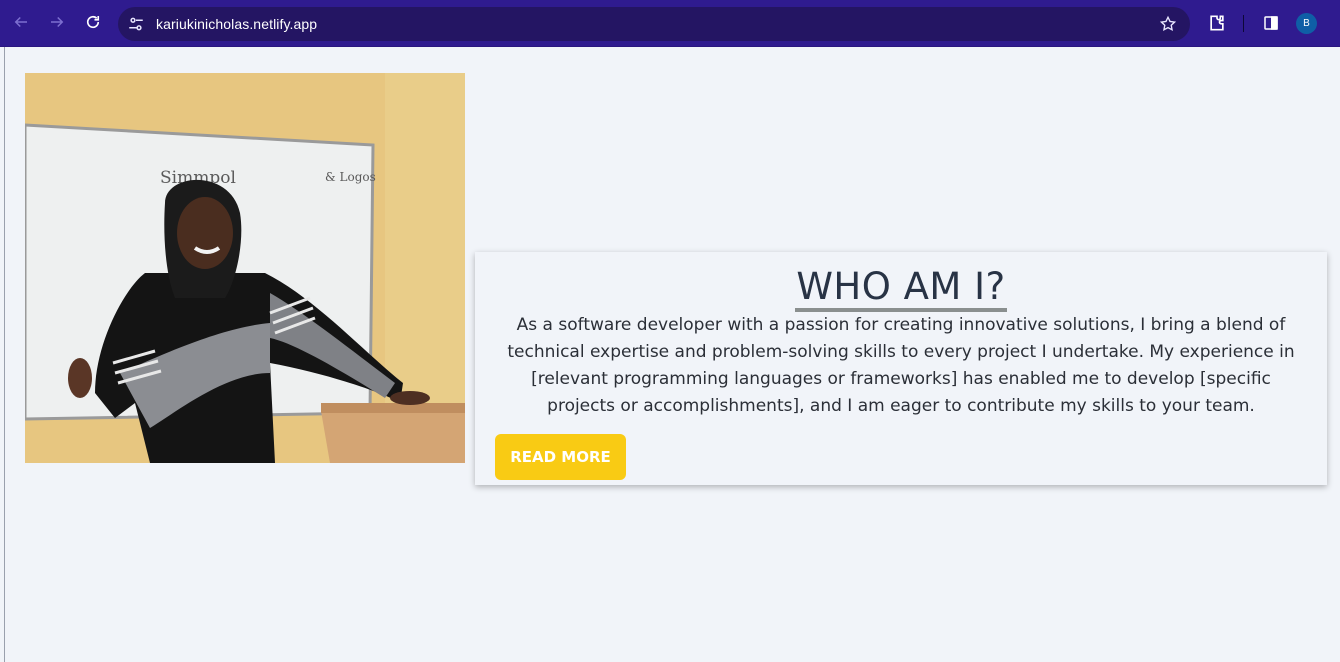 Image resolution: width=1340 pixels, height=662 pixels. Describe the element at coordinates (1243, 23) in the screenshot. I see `toolbar-divider` at that location.